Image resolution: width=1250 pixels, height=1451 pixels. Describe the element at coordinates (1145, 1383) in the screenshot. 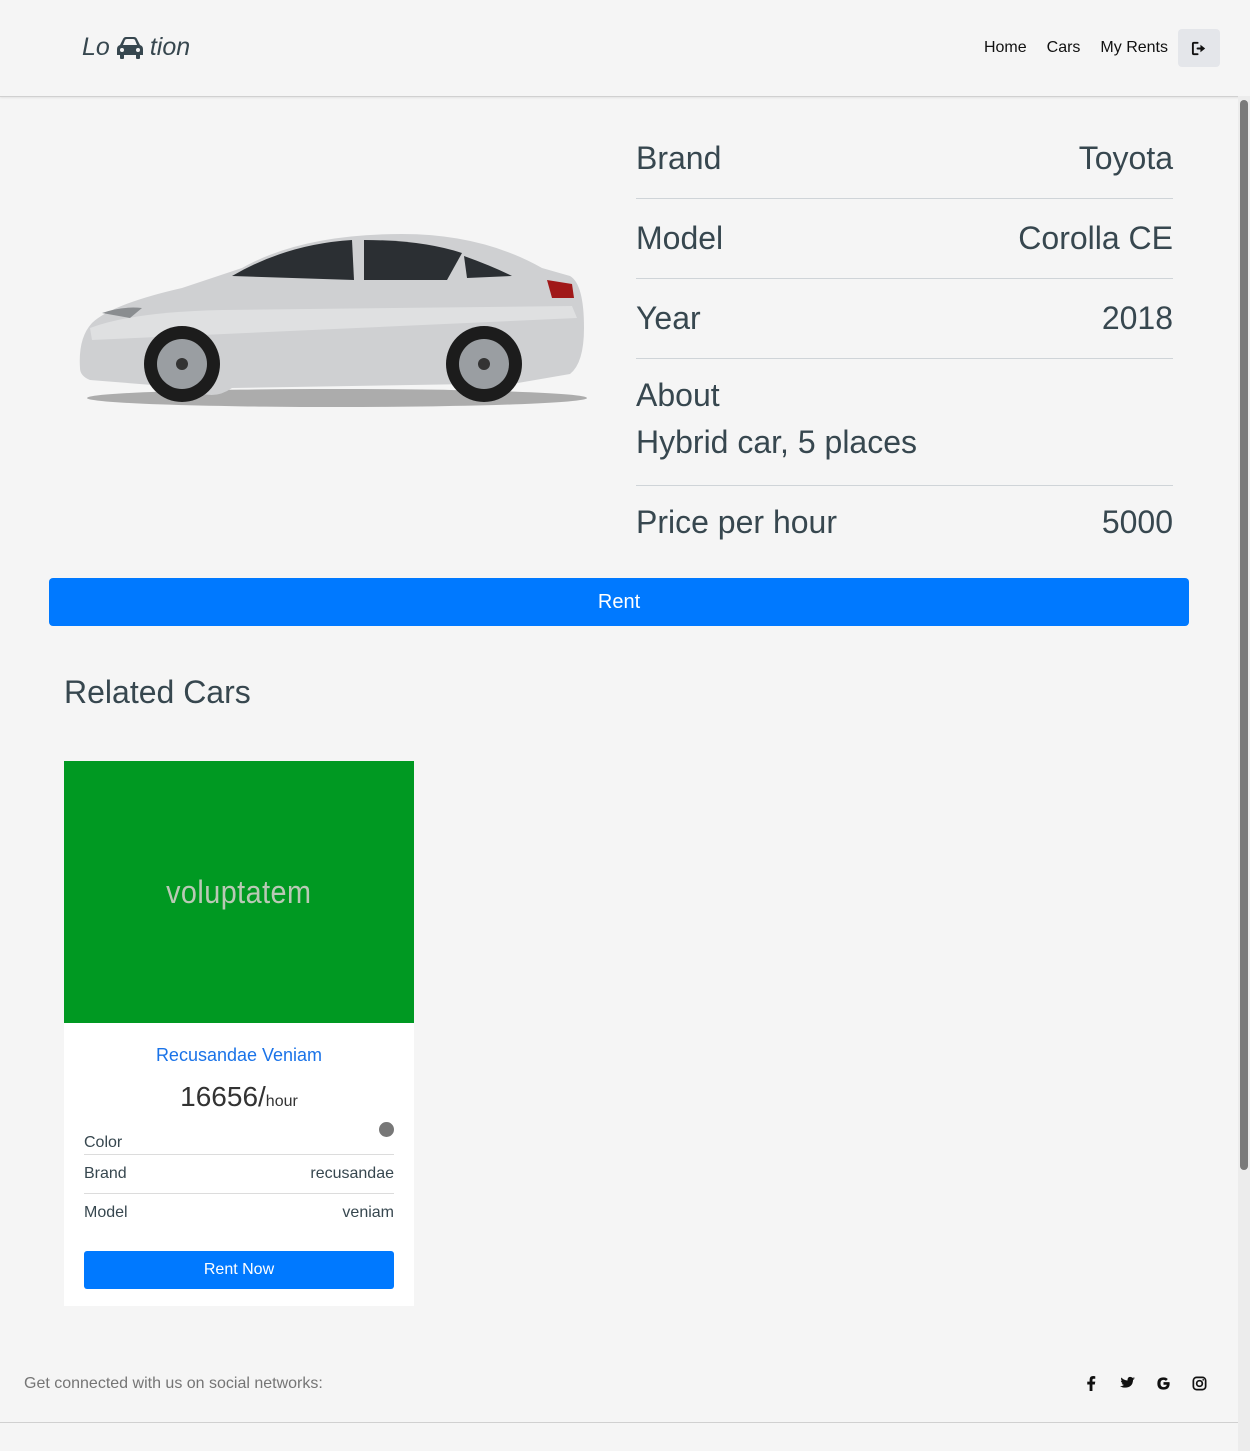

I see `social-links` at that location.